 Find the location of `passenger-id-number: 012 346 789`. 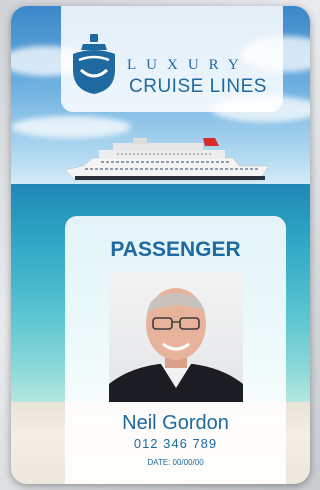

passenger-id-number: 012 346 789 is located at coordinates (175, 443).